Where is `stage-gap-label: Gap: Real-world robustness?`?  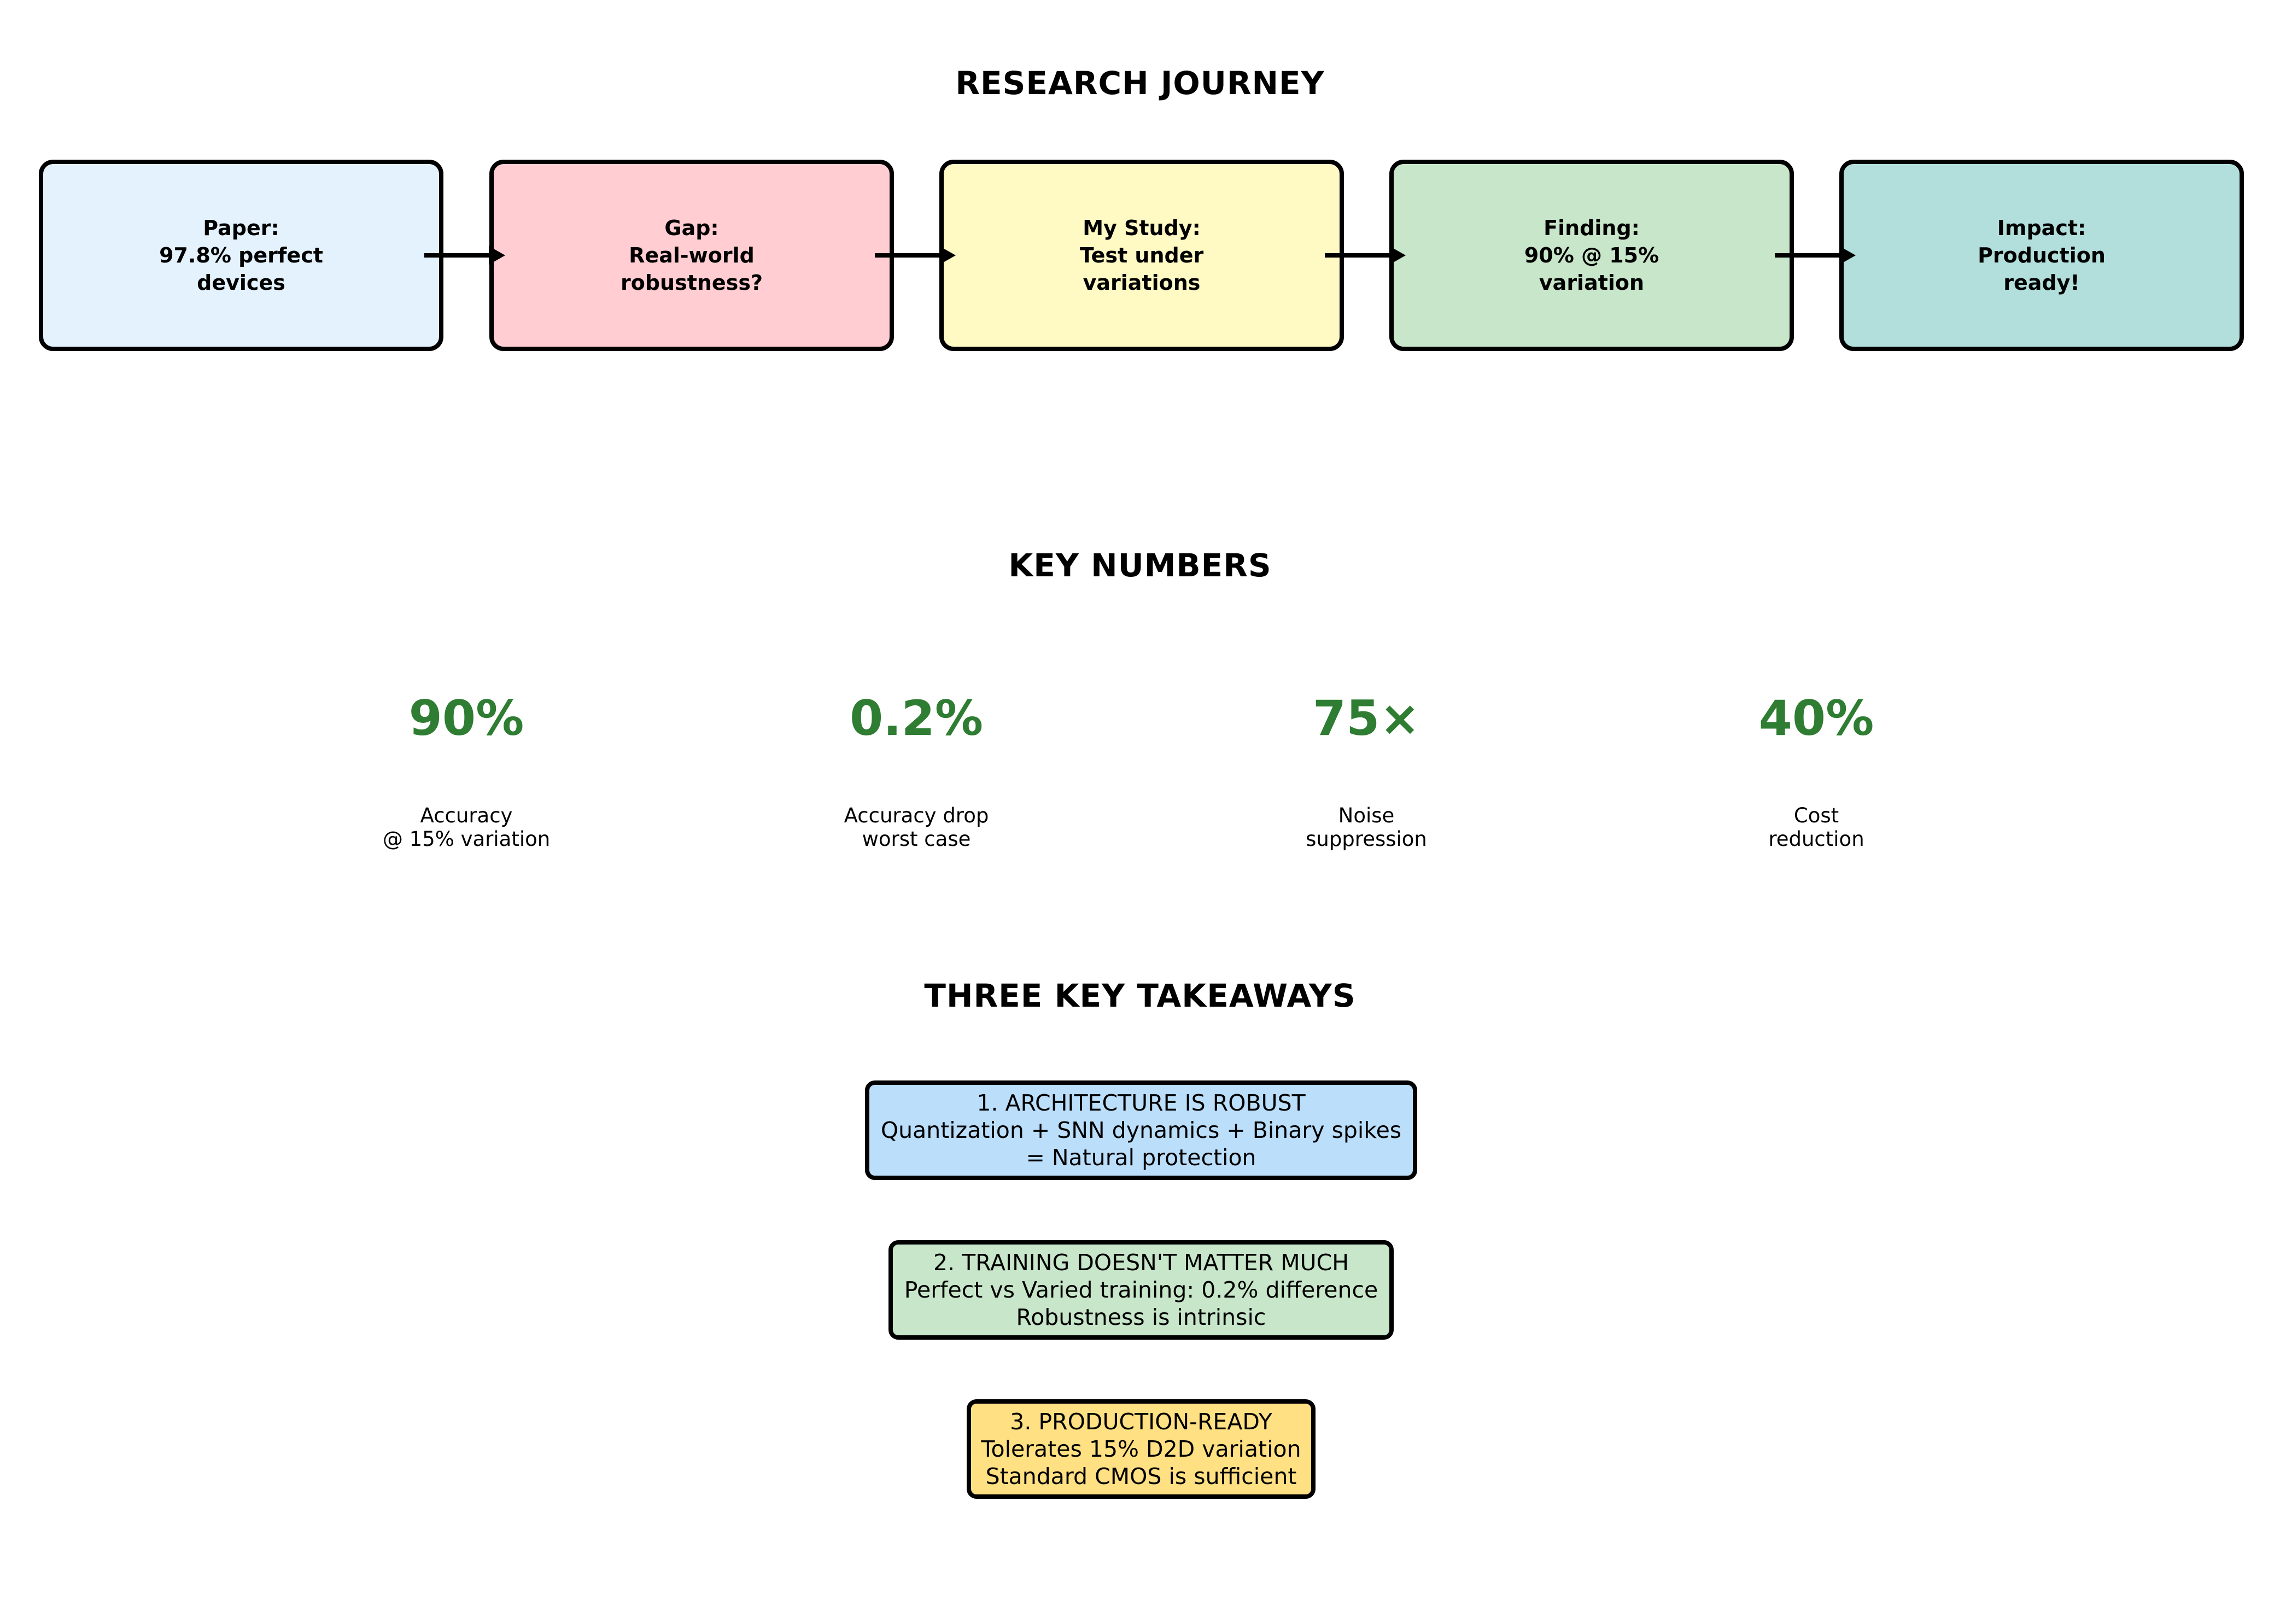
stage-gap-label: Gap: Real-world robustness? is located at coordinates (692, 255).